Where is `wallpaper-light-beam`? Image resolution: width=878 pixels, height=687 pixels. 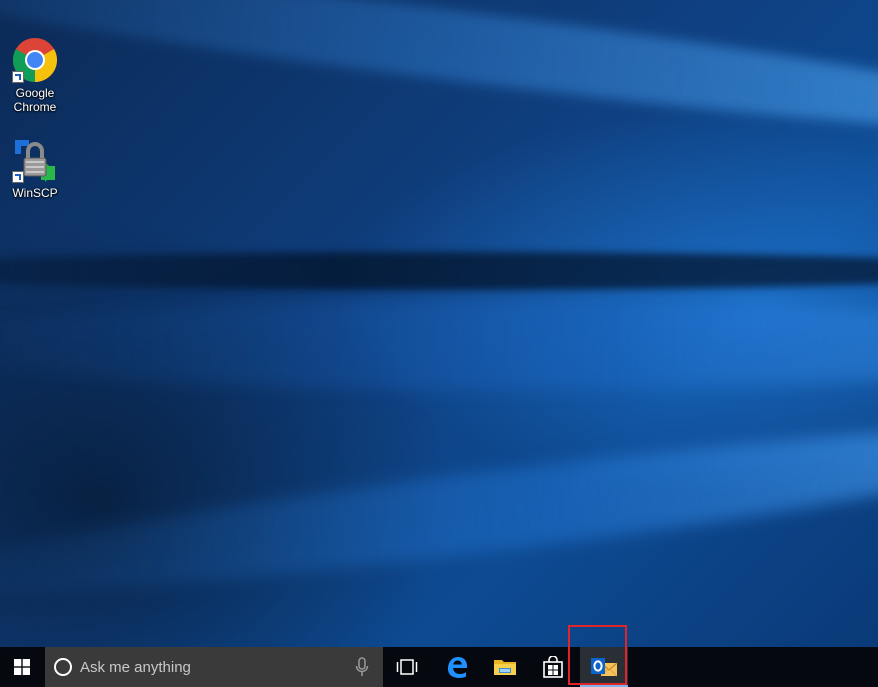
wallpaper-light-beam is located at coordinates (439, 345).